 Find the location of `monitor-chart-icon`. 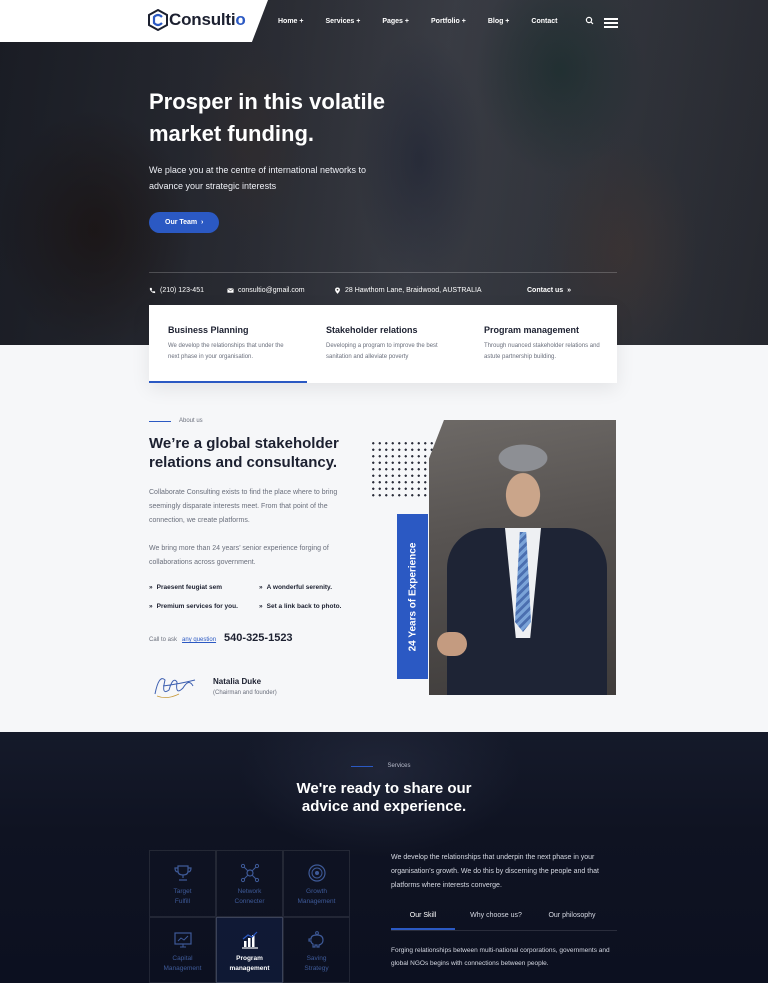

monitor-chart-icon is located at coordinates (182, 940).